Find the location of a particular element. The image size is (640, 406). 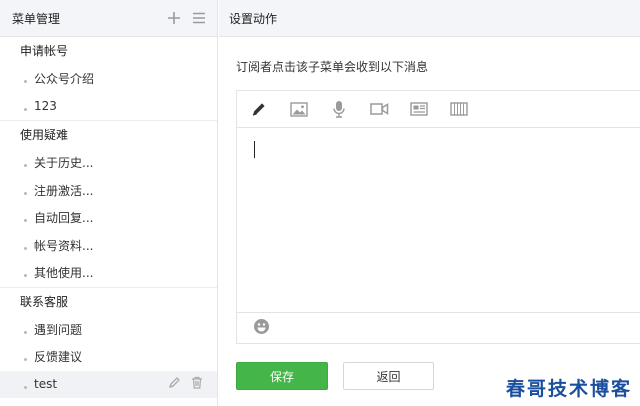

microphone-icon is located at coordinates (339, 109).